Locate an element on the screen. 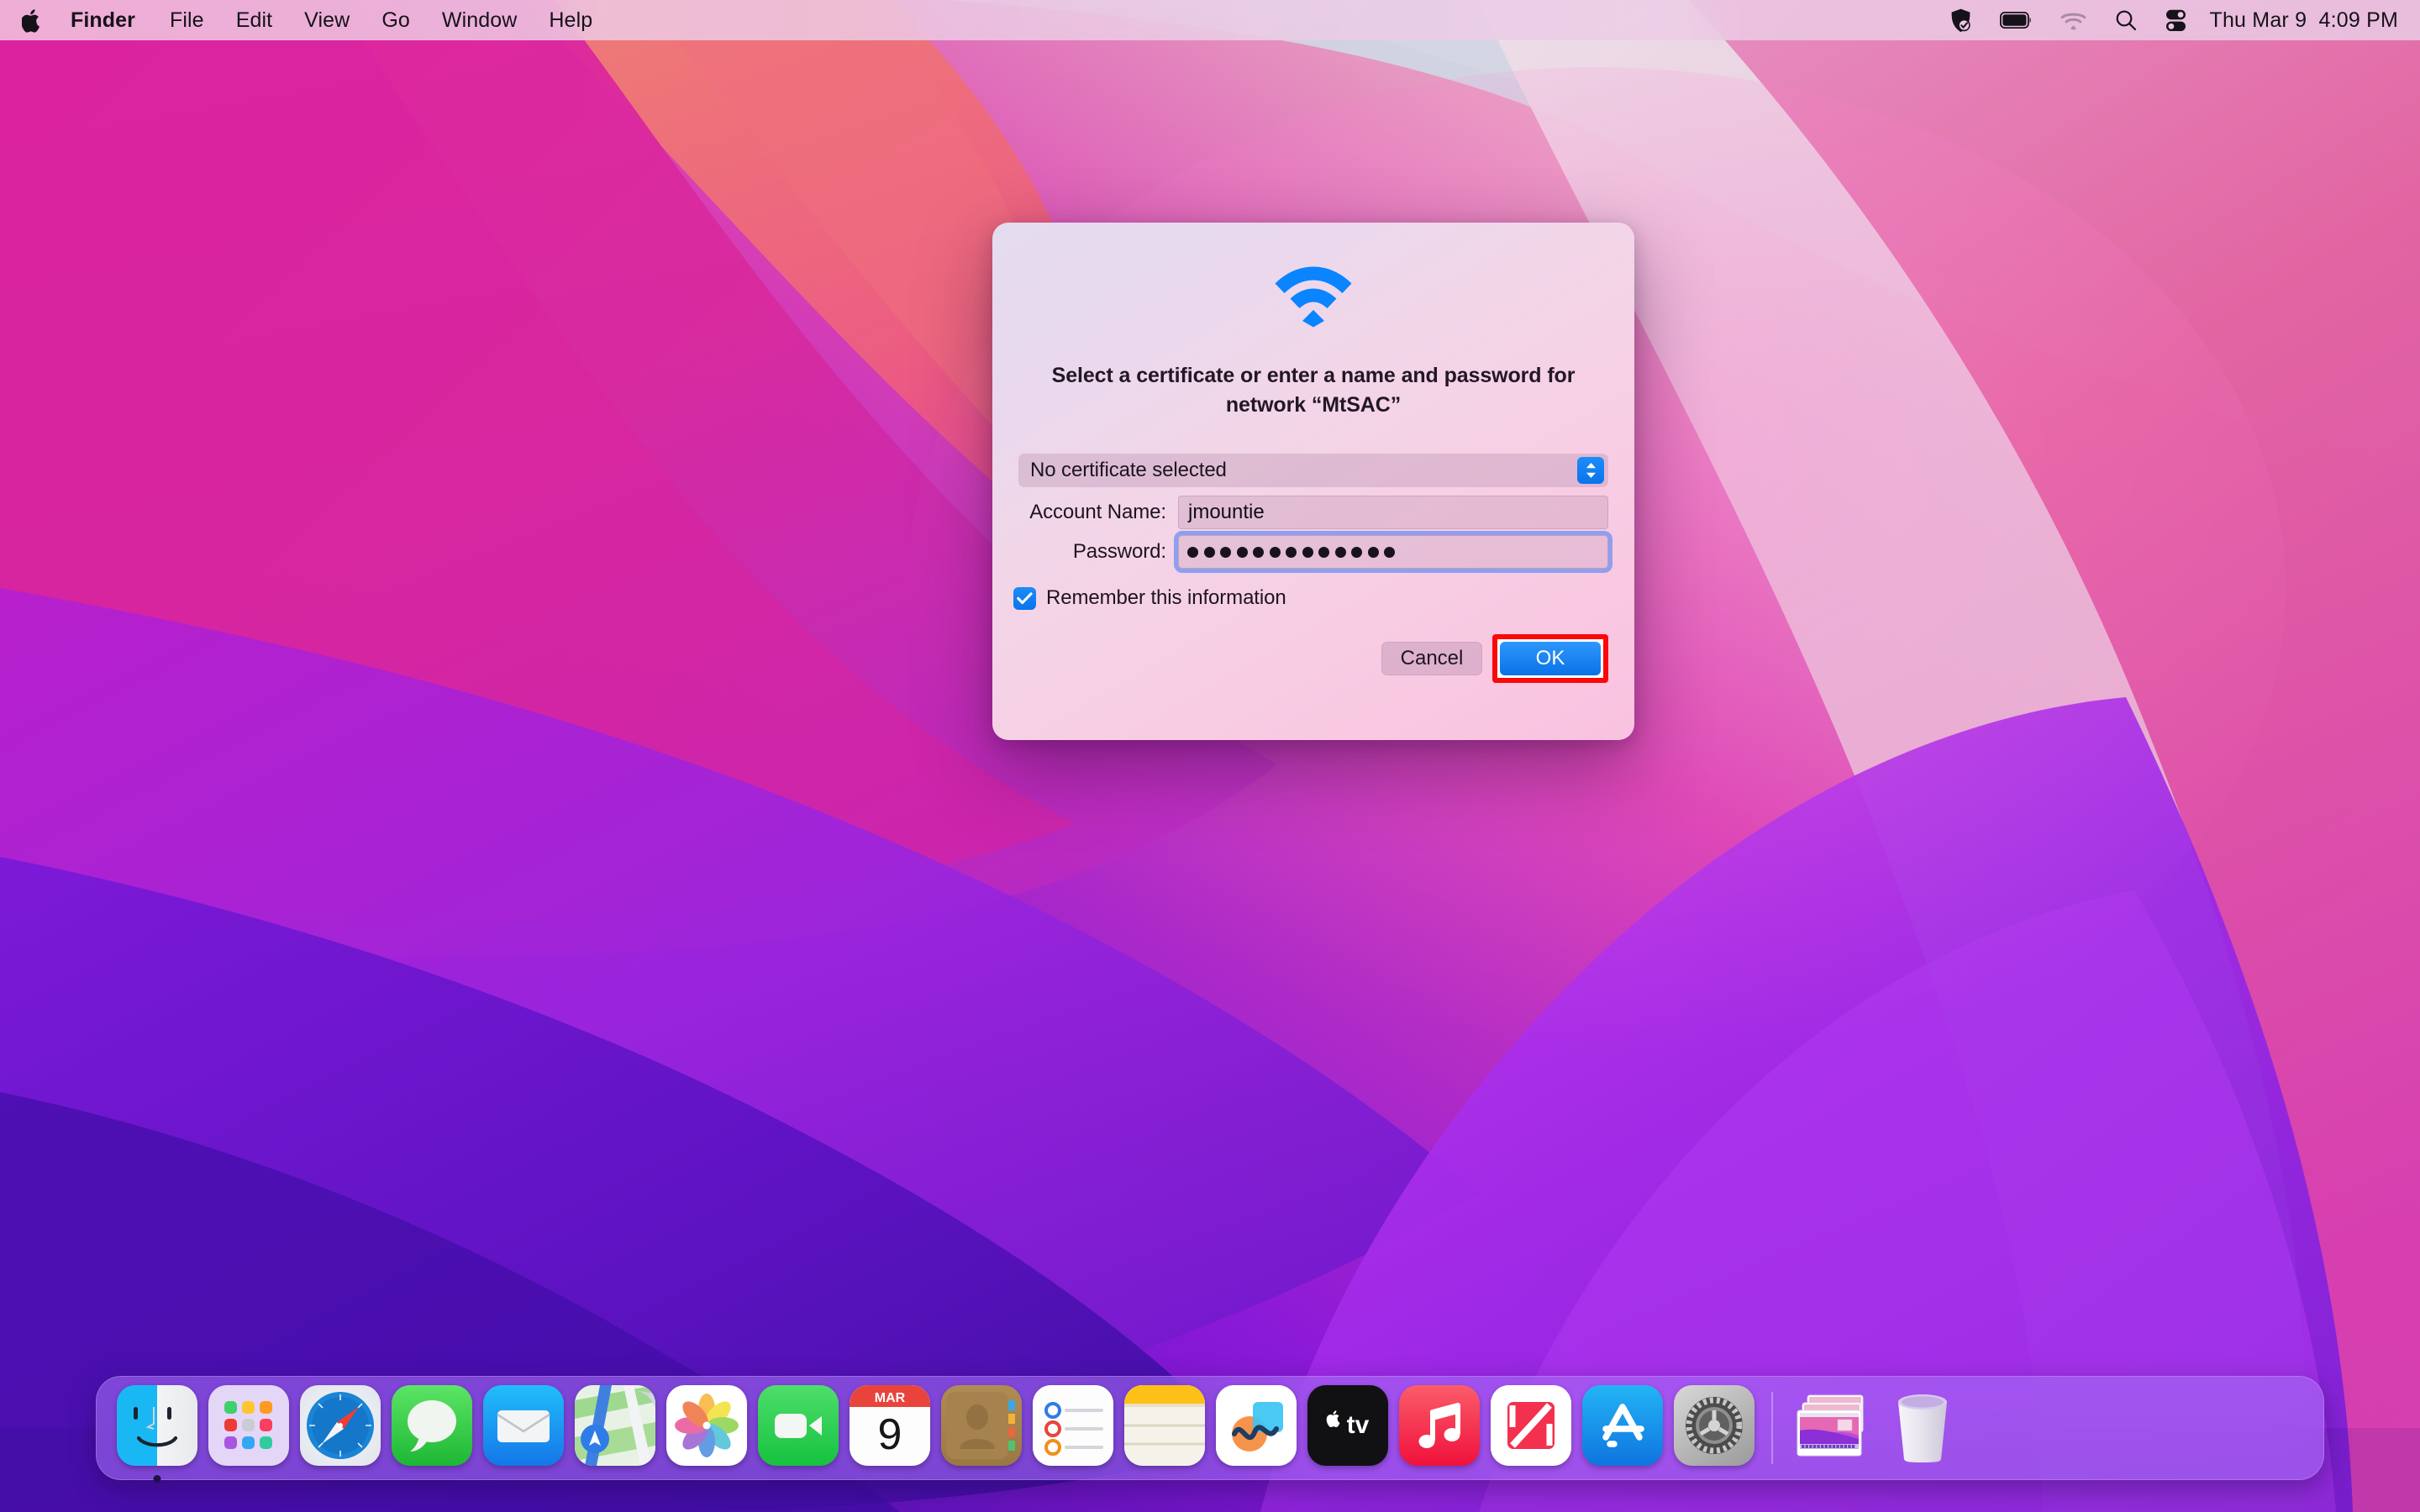 This screenshot has height=1512, width=2420. menu-item-edit: Edit is located at coordinates (254, 20).